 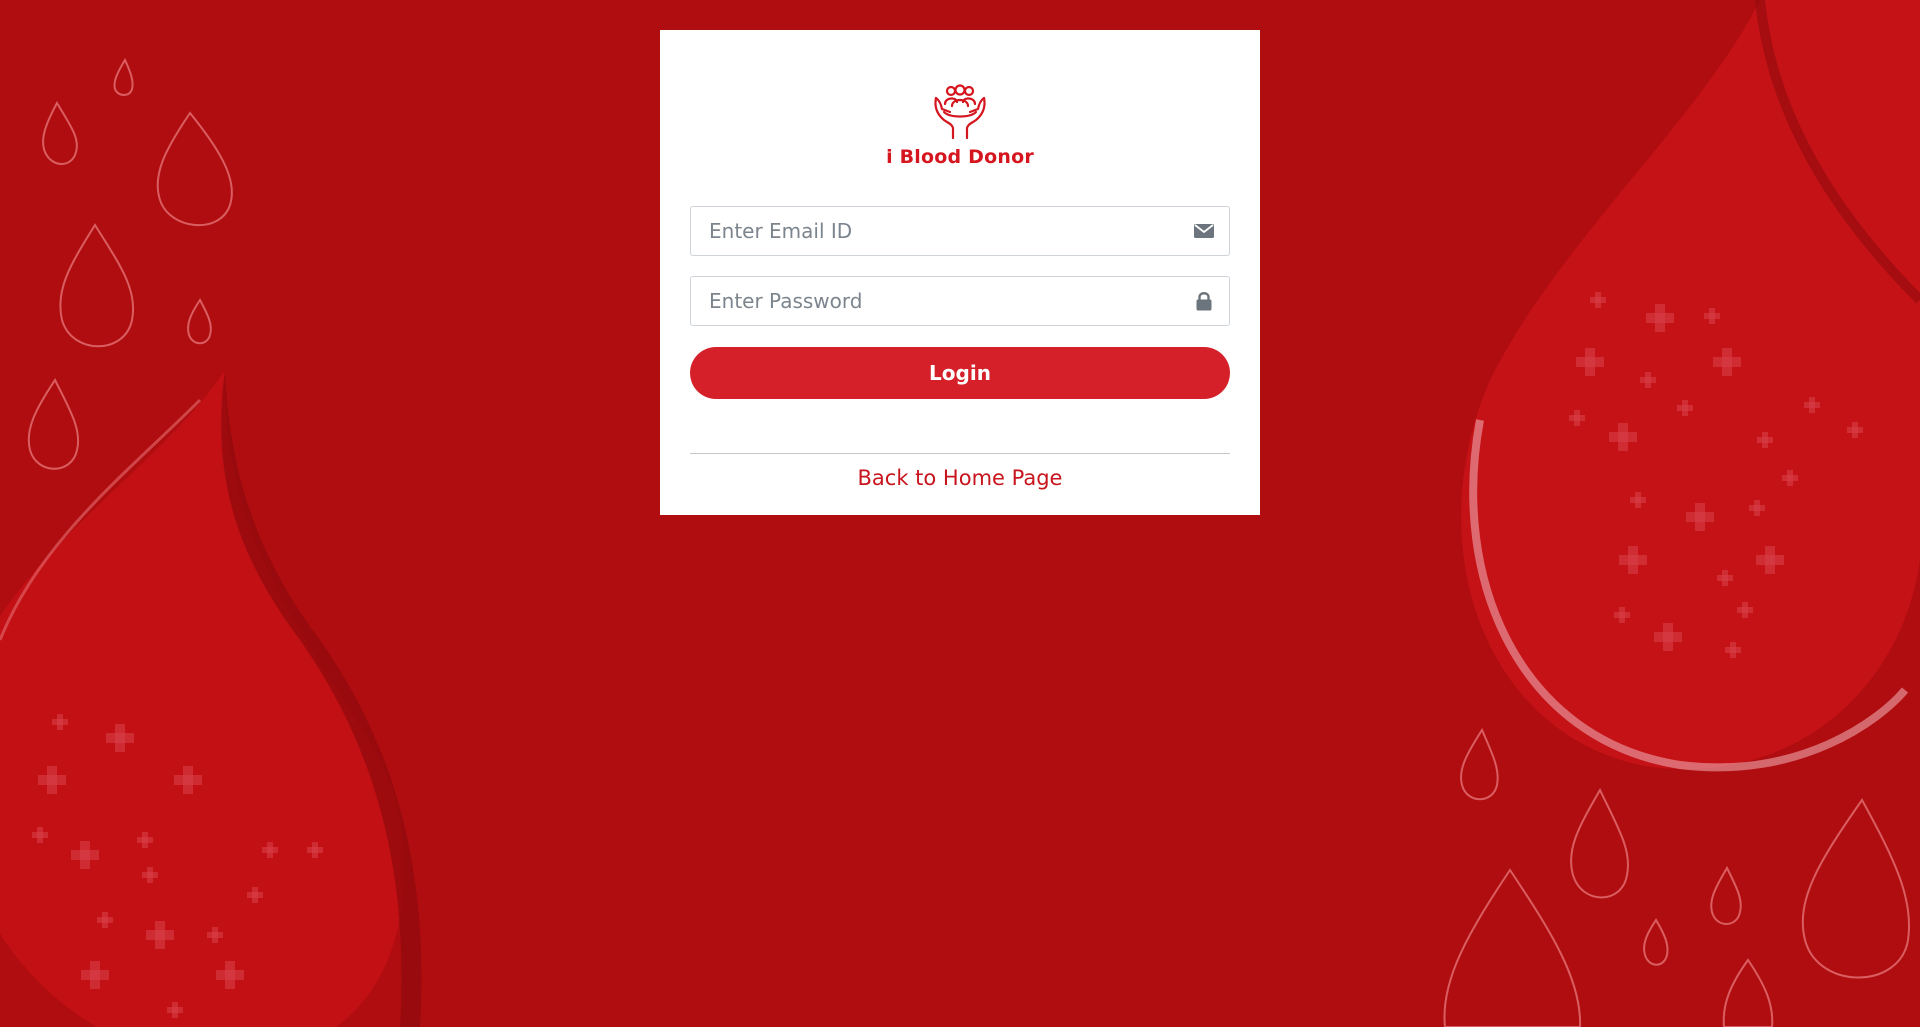 I want to click on login-button: Login, so click(x=960, y=373).